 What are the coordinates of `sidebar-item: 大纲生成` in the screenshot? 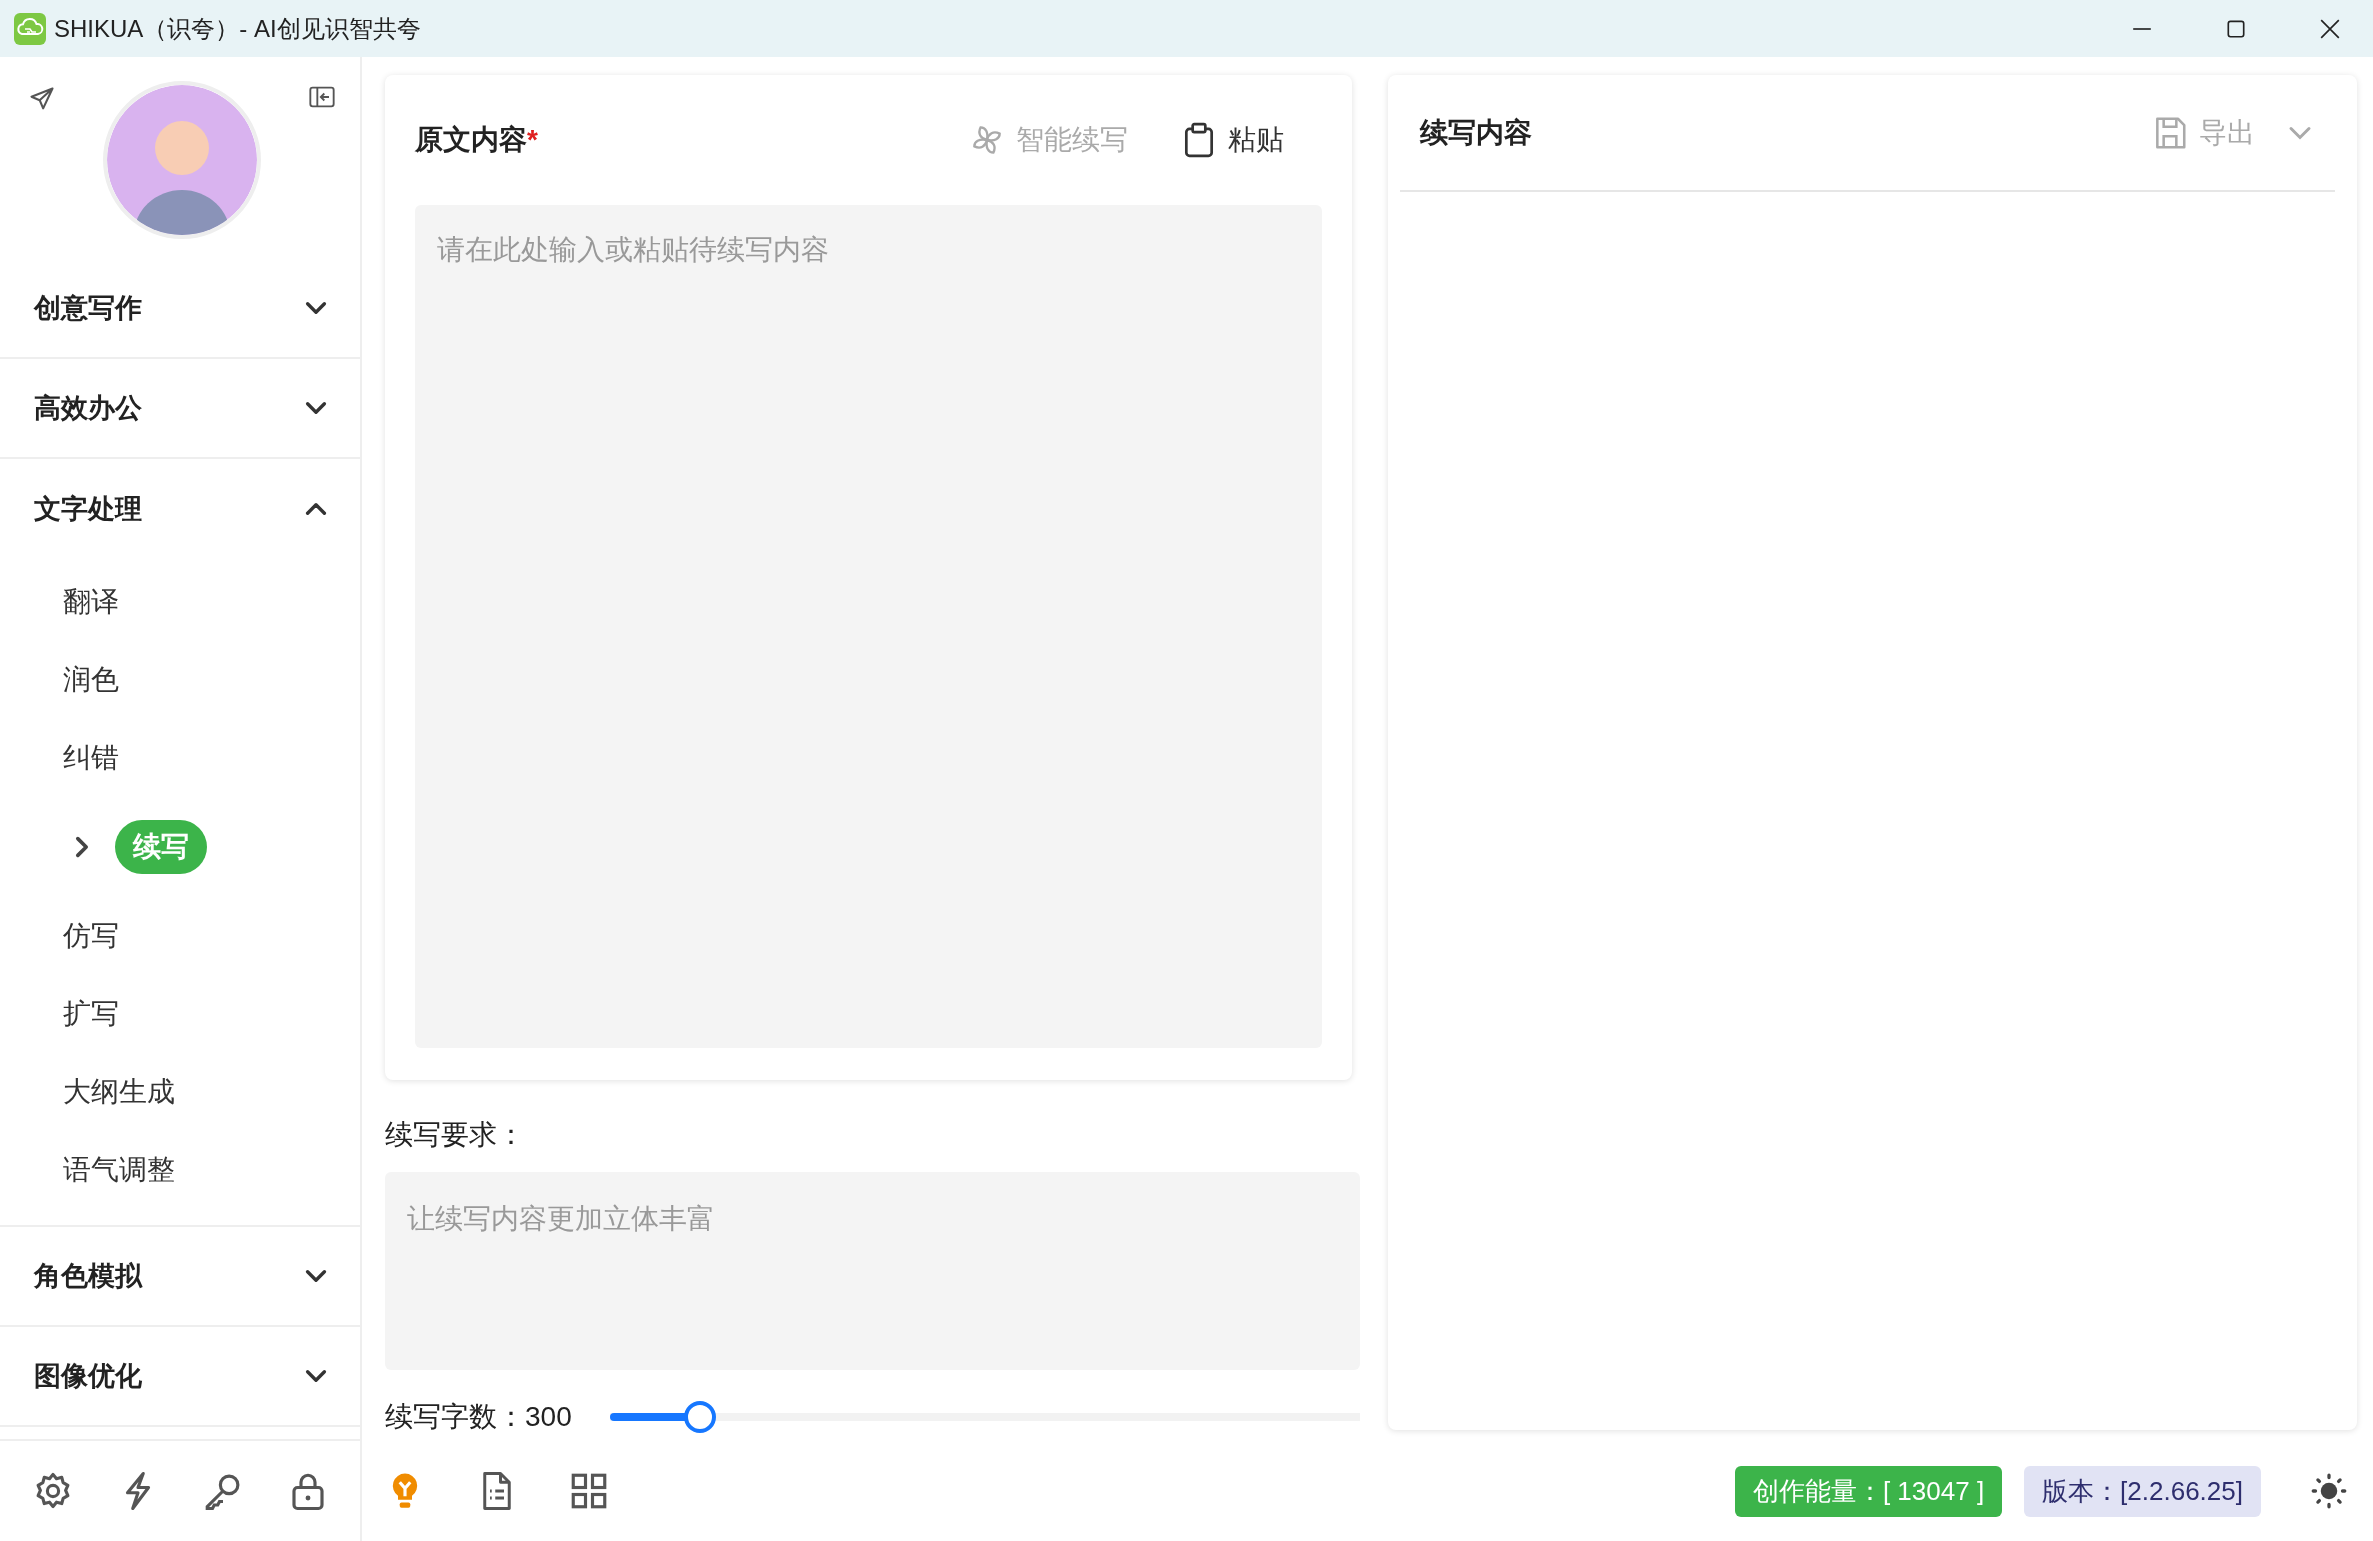 It's located at (119, 1092).